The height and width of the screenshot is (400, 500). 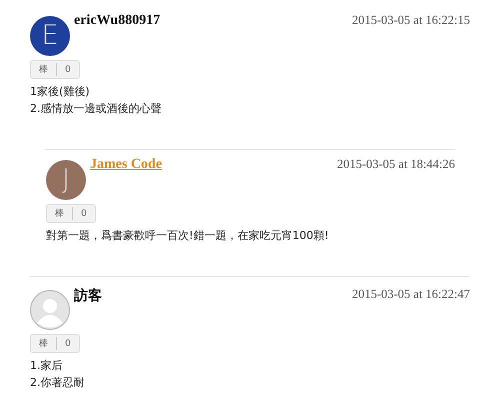 I want to click on comment-text: 2.感情放一邊或酒後的心聲, so click(x=96, y=109).